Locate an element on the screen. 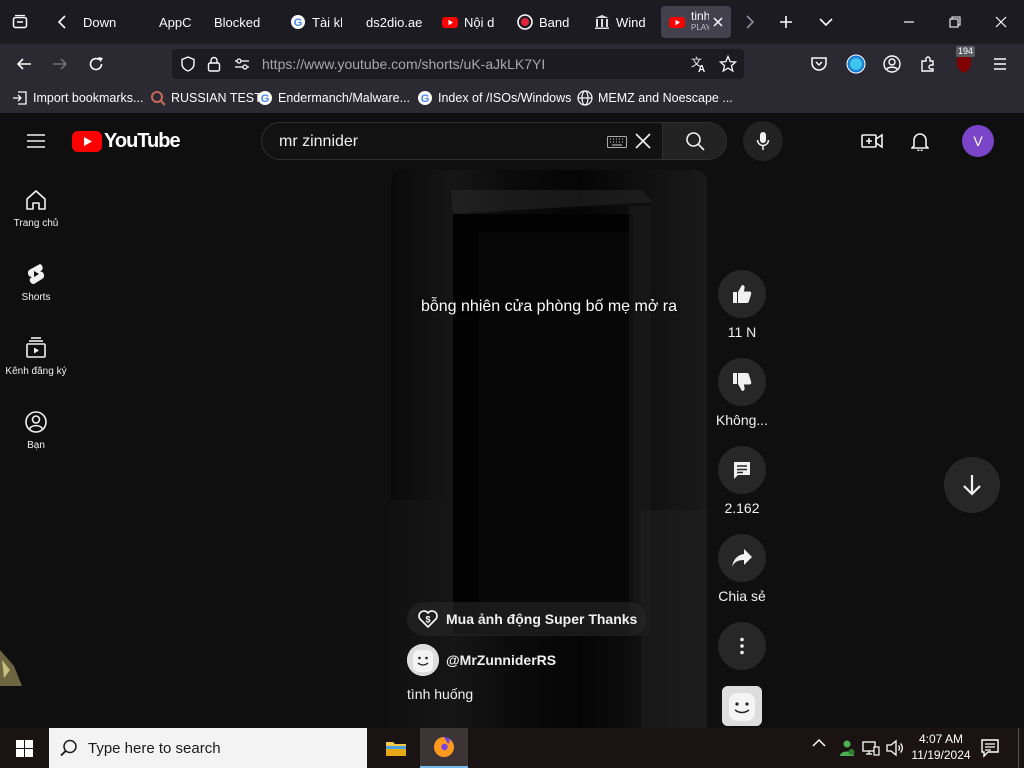 Image resolution: width=1024 pixels, height=768 pixels. notifications-button is located at coordinates (920, 141).